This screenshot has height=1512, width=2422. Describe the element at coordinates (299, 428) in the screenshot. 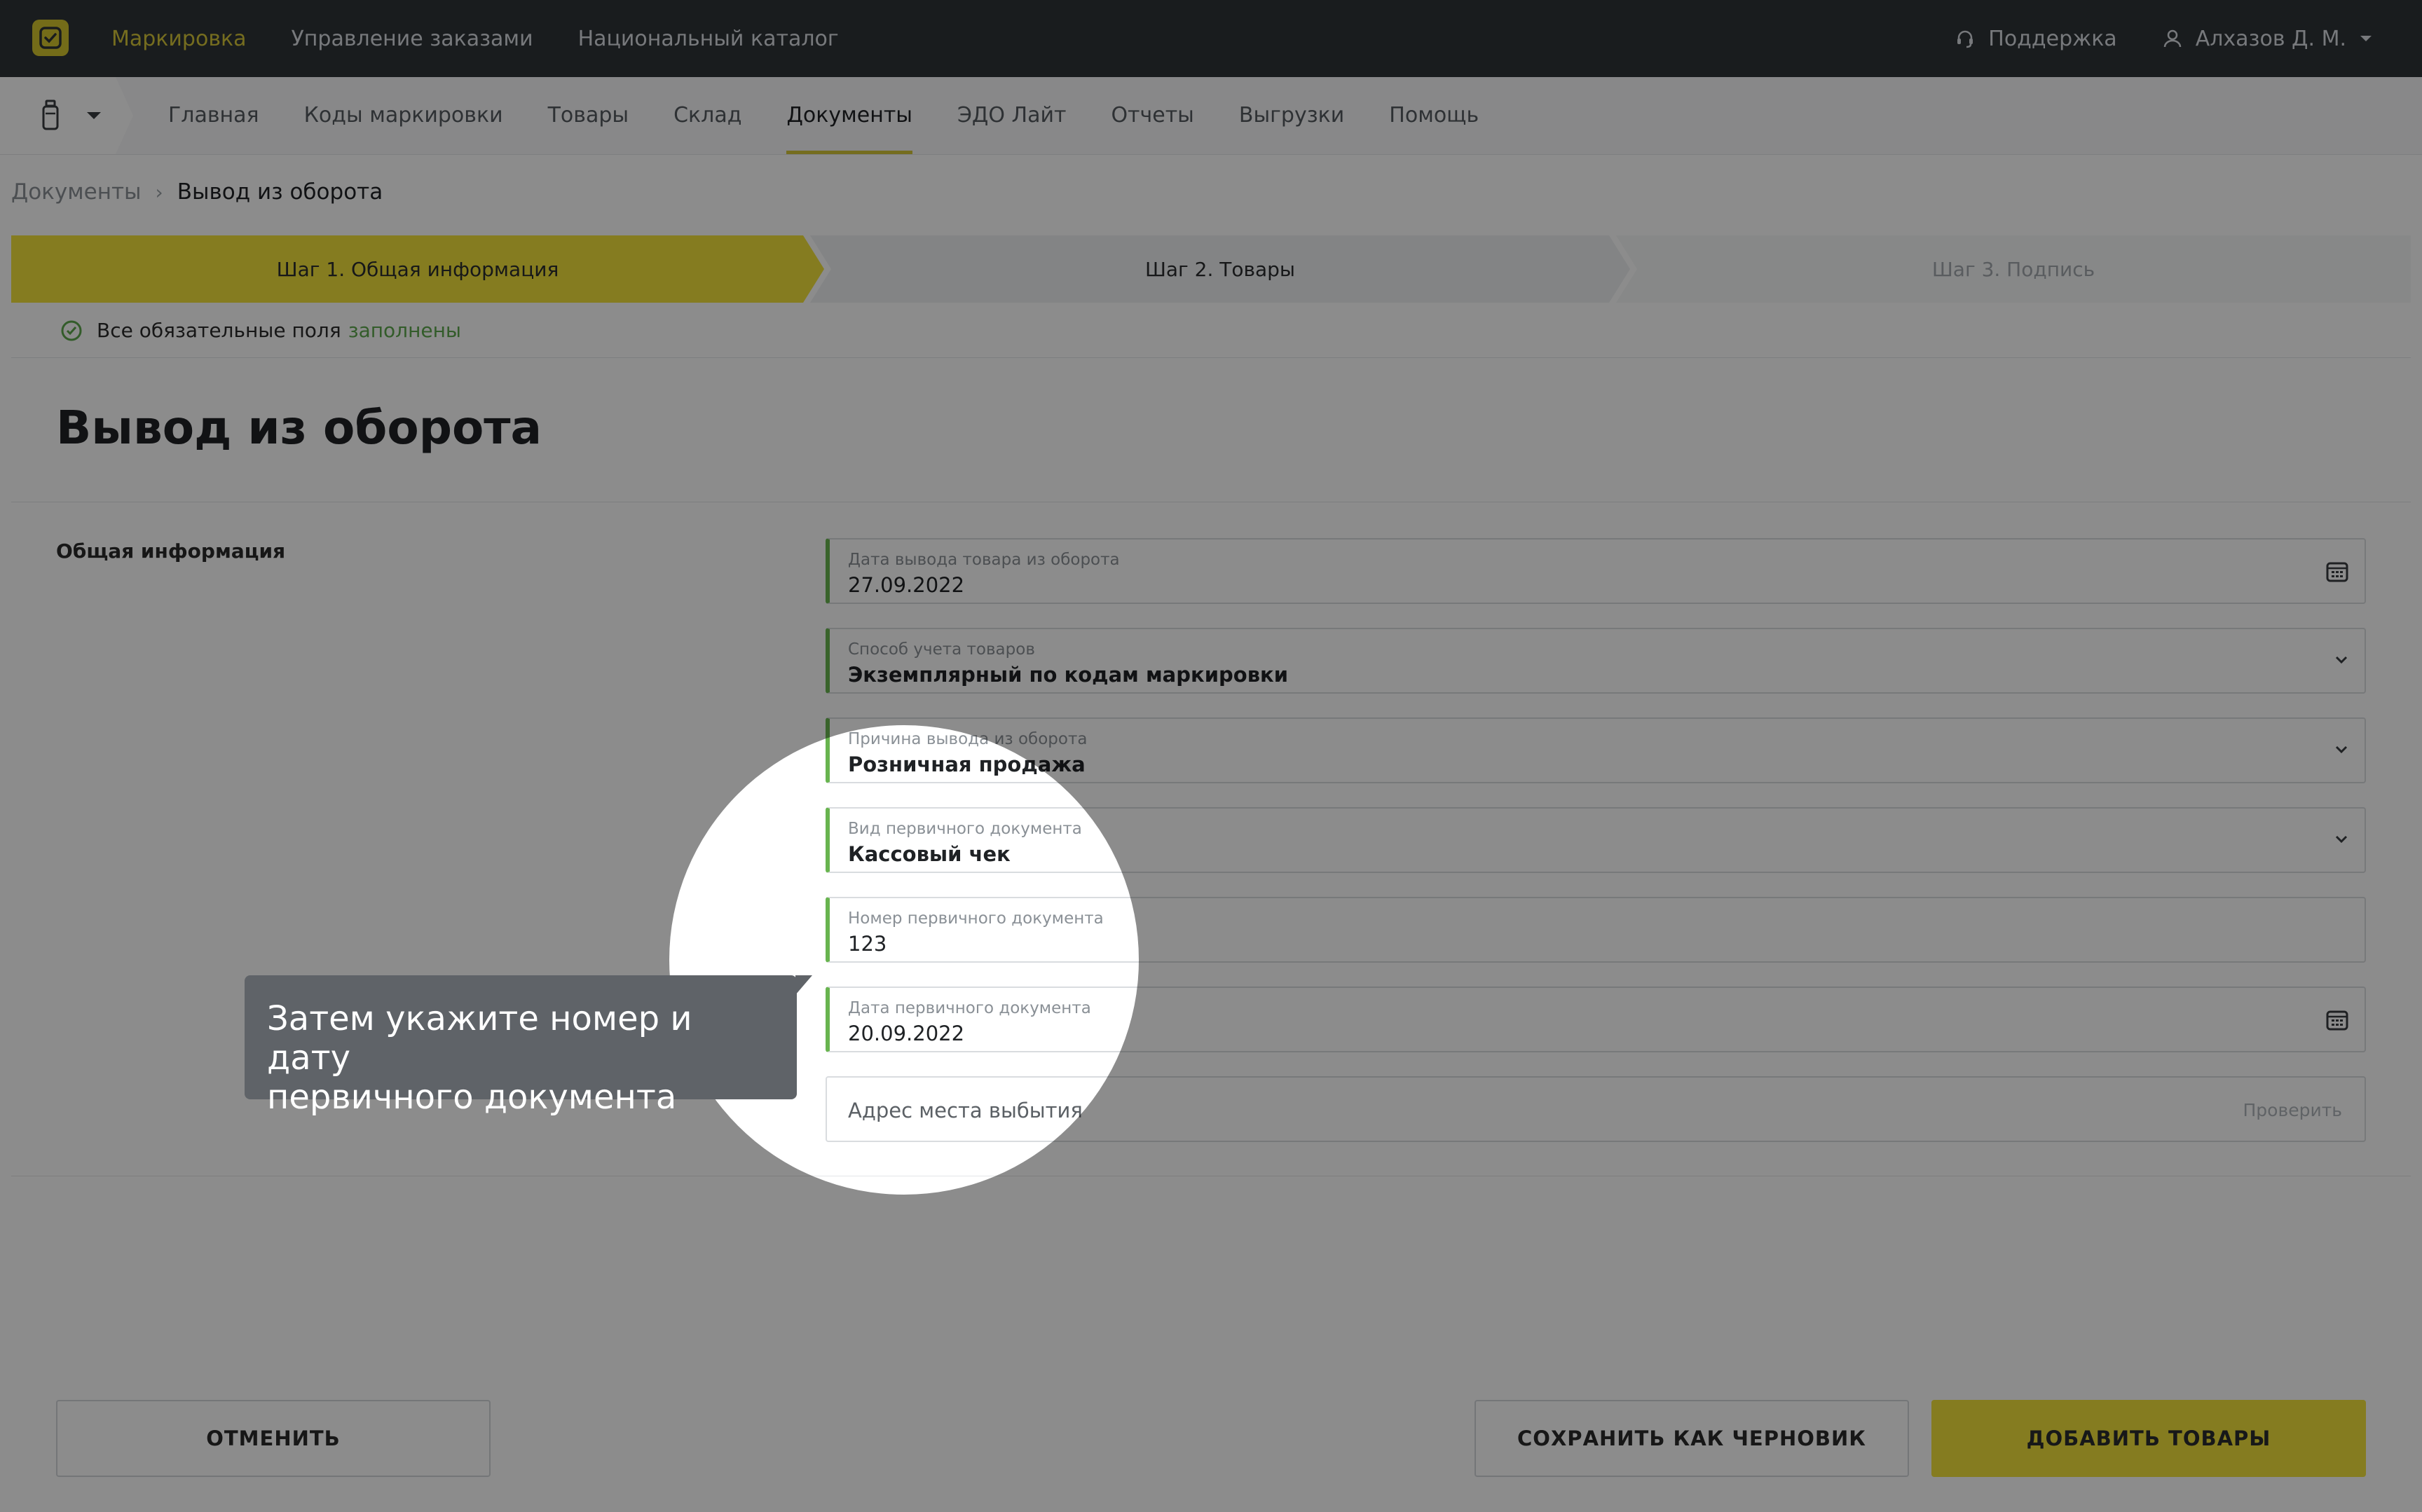

I see `page-title: Вывод из оборота` at that location.